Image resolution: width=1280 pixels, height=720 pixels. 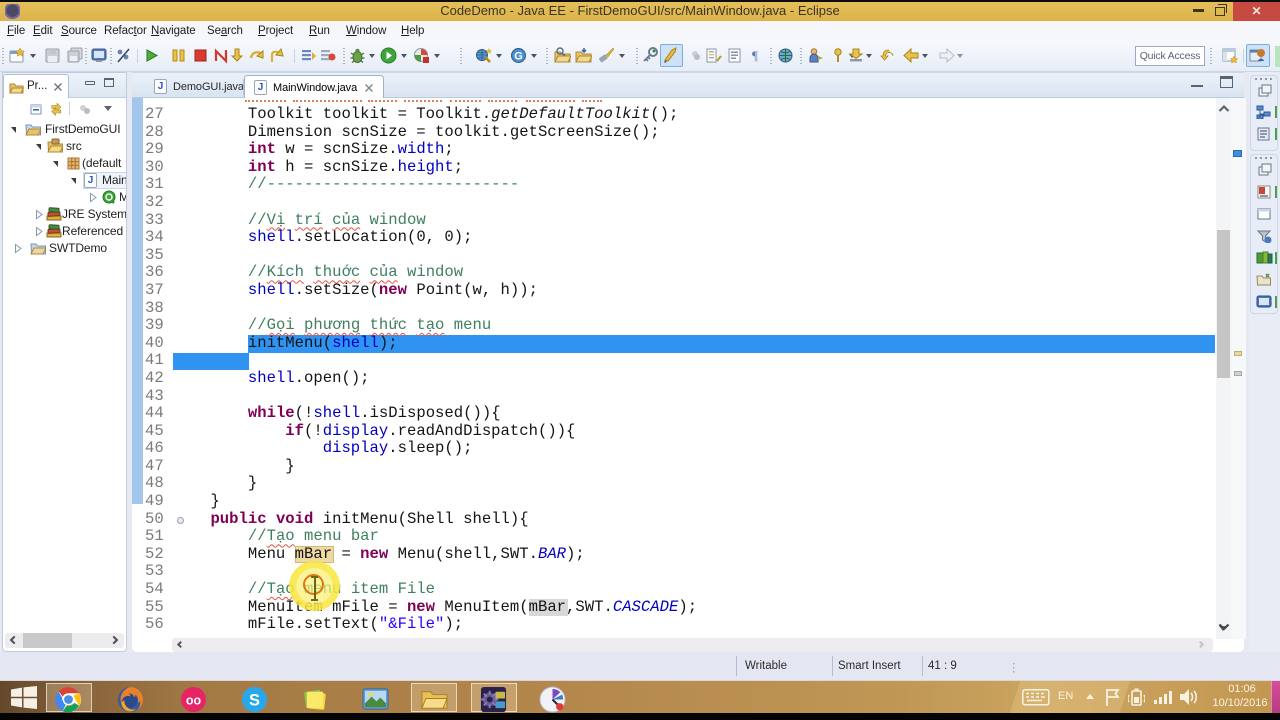 What do you see at coordinates (254, 700) in the screenshot?
I see `svg-text: S` at bounding box center [254, 700].